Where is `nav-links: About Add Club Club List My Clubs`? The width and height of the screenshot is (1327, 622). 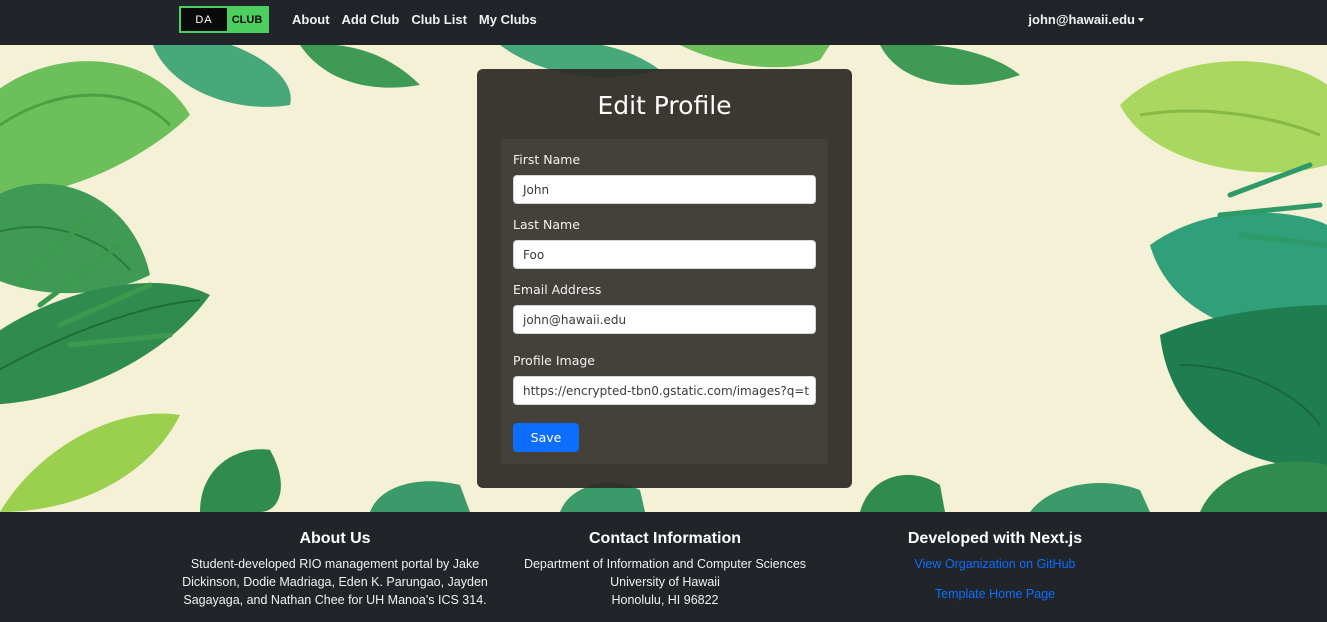
nav-links: About Add Club Club List My Clubs is located at coordinates (414, 19).